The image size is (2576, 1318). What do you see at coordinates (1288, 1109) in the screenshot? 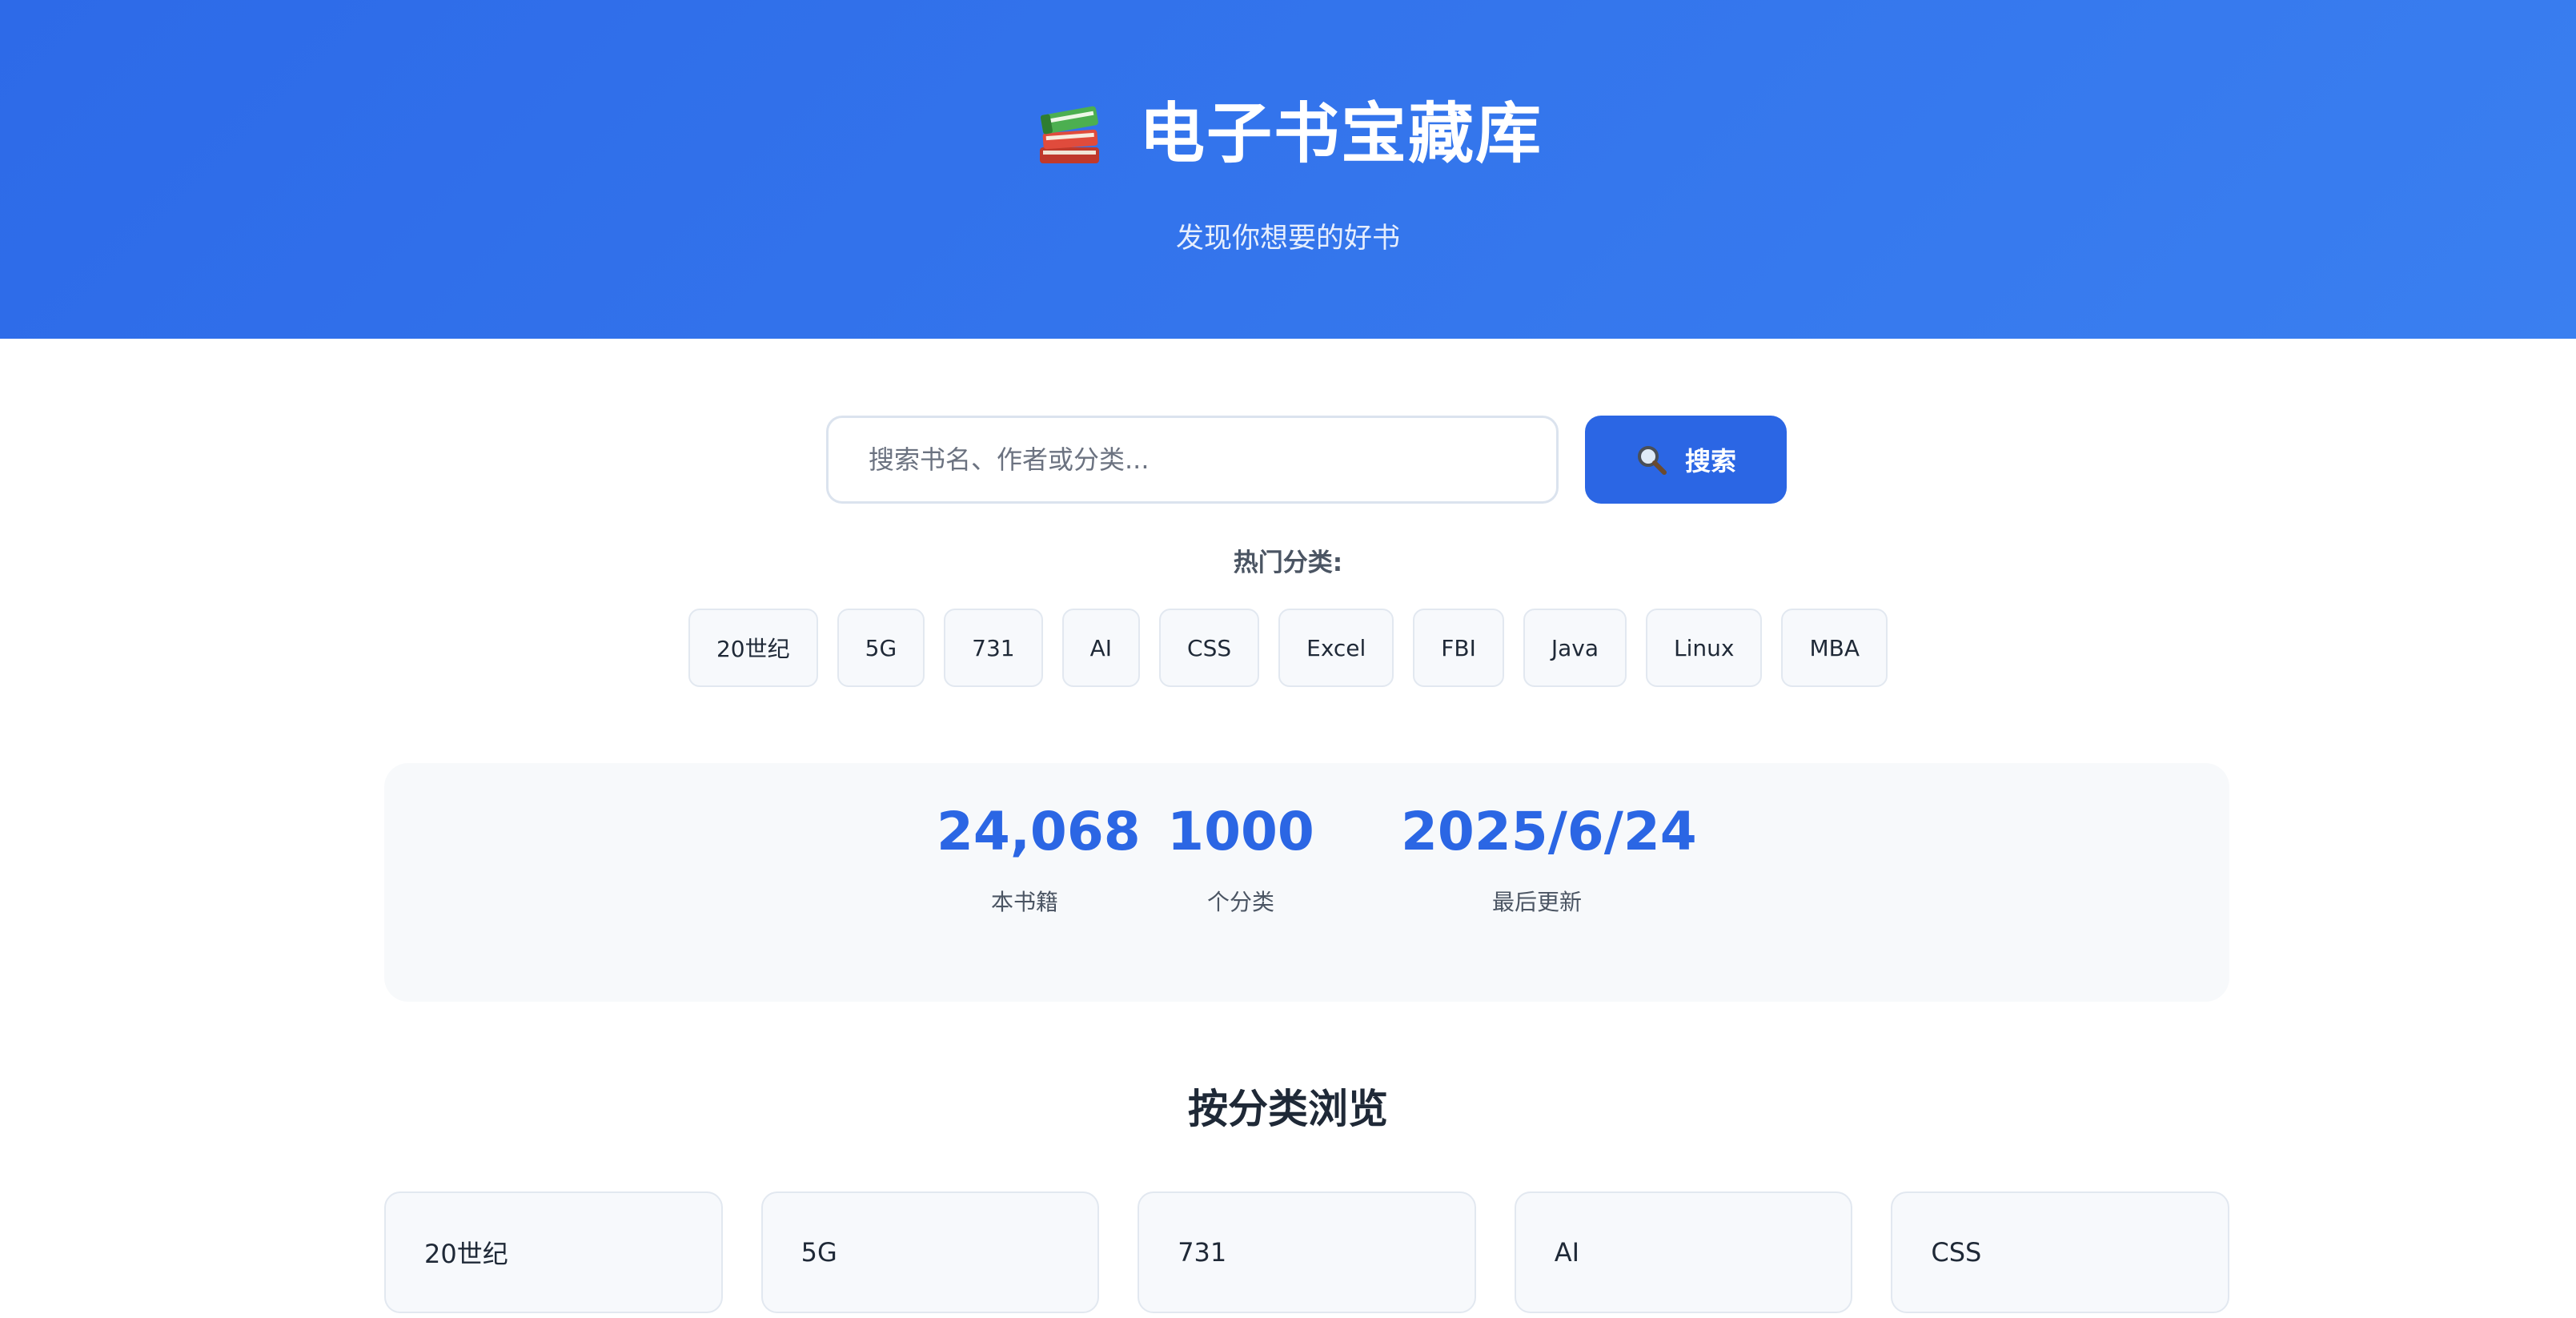
I see `browse-section-title: 按分类浏览` at bounding box center [1288, 1109].